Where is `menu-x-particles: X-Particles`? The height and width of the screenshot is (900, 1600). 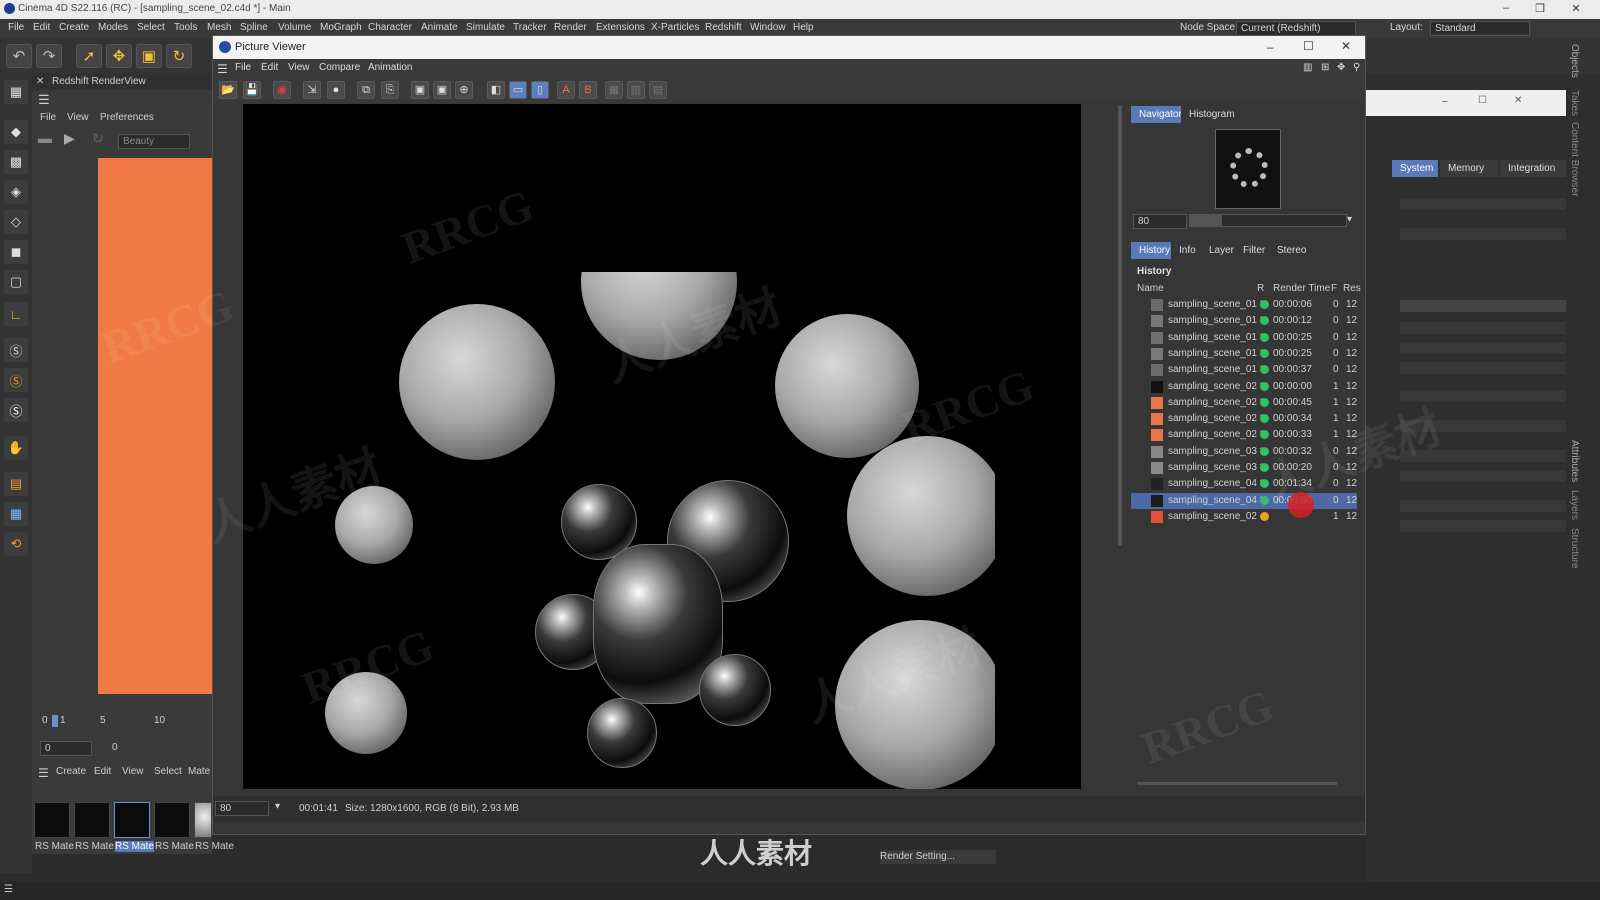
menu-x-particles: X-Particles is located at coordinates (675, 27).